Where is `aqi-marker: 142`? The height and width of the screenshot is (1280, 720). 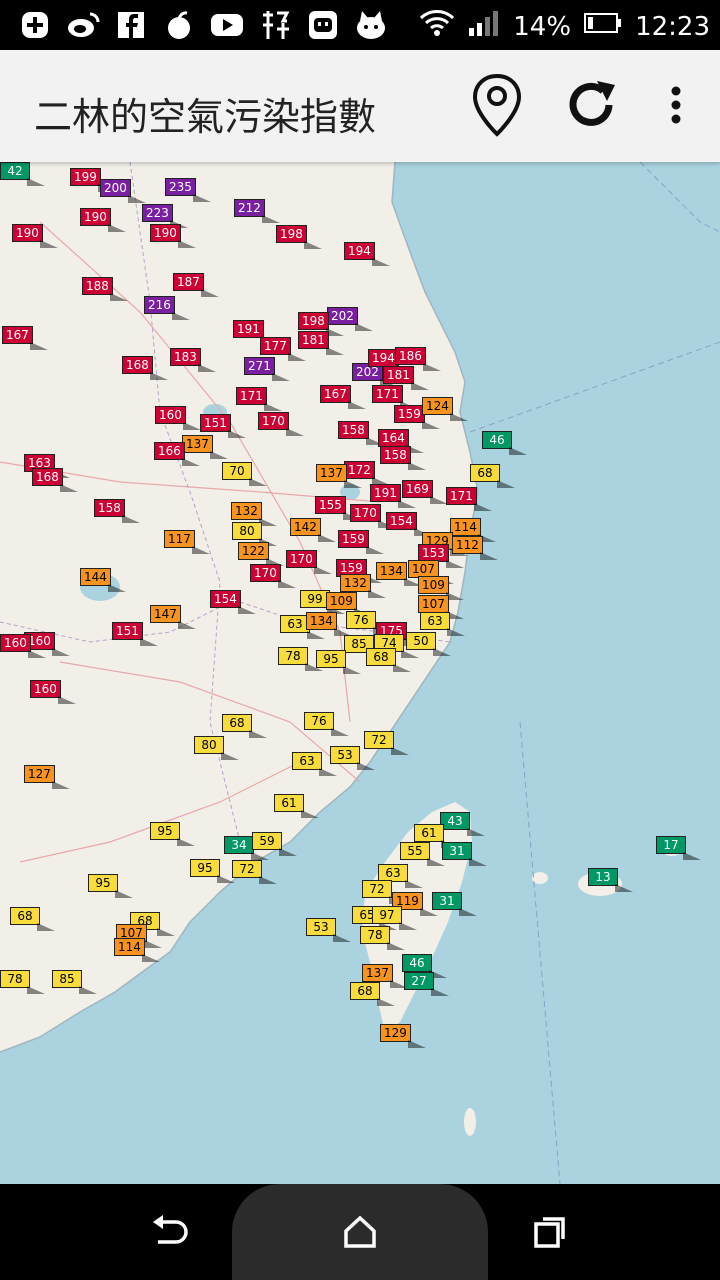 aqi-marker: 142 is located at coordinates (313, 530).